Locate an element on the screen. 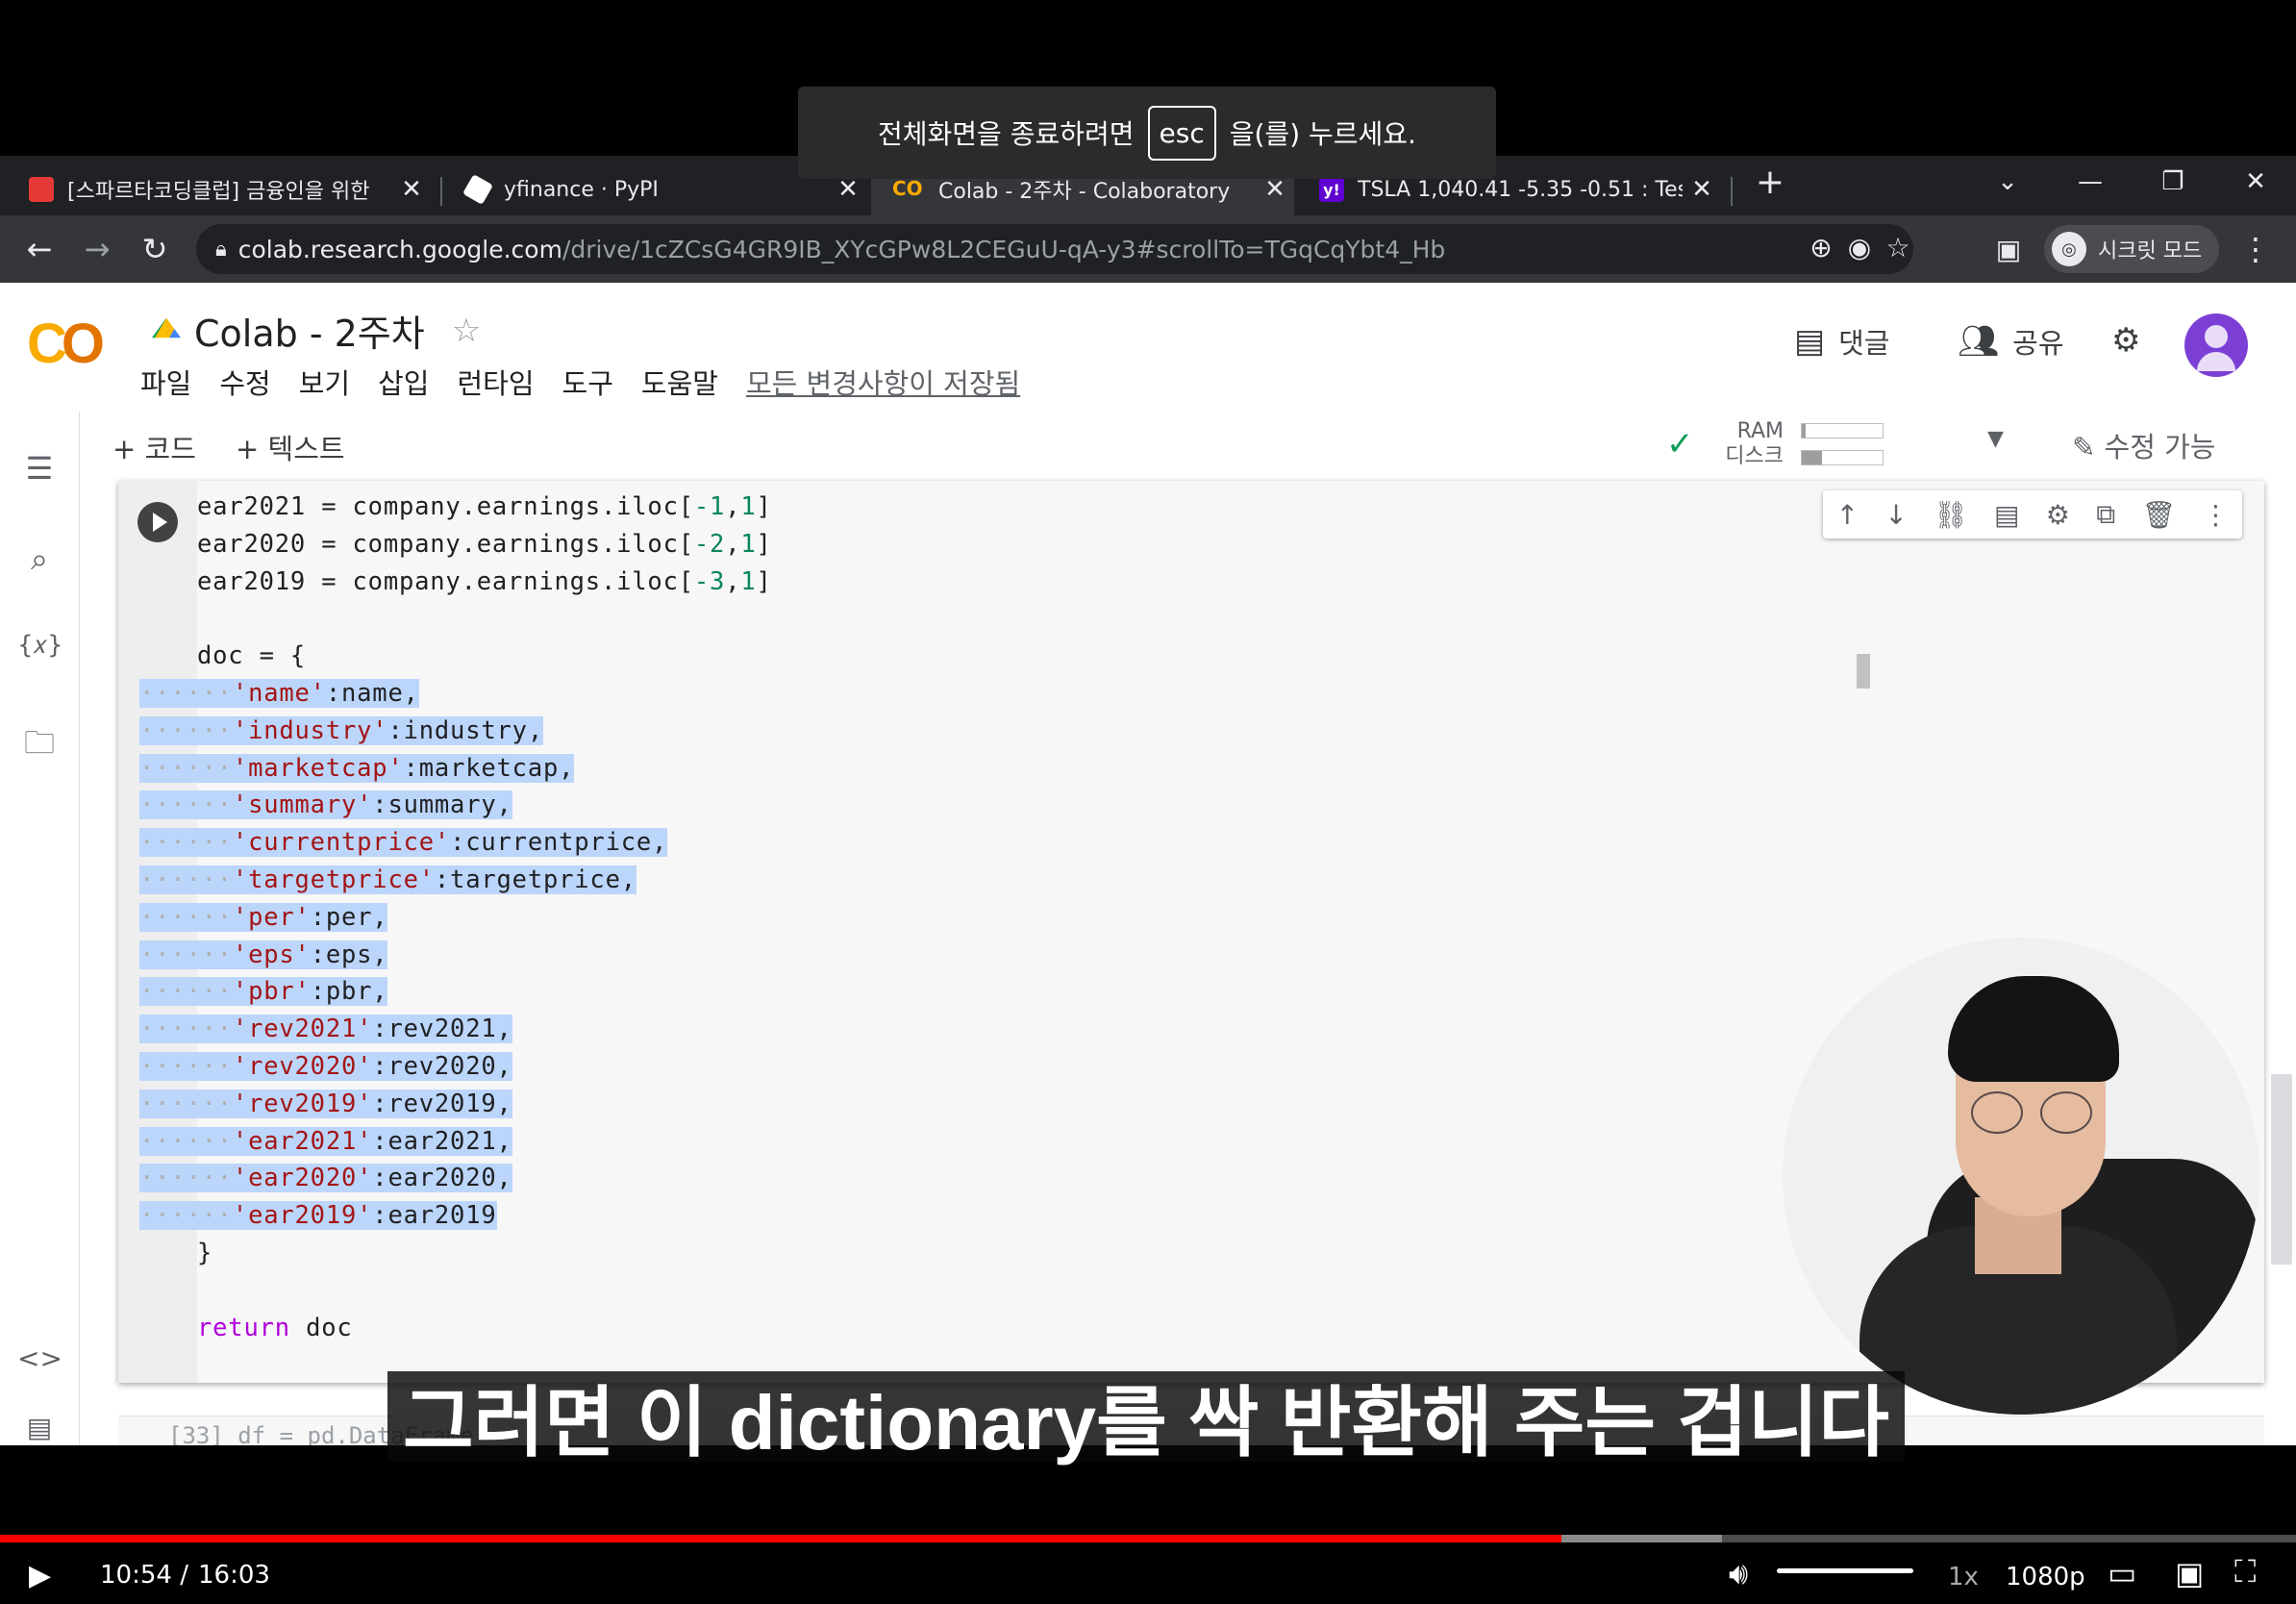 The height and width of the screenshot is (1604, 2296). video-progress-bar is located at coordinates (1148, 1538).